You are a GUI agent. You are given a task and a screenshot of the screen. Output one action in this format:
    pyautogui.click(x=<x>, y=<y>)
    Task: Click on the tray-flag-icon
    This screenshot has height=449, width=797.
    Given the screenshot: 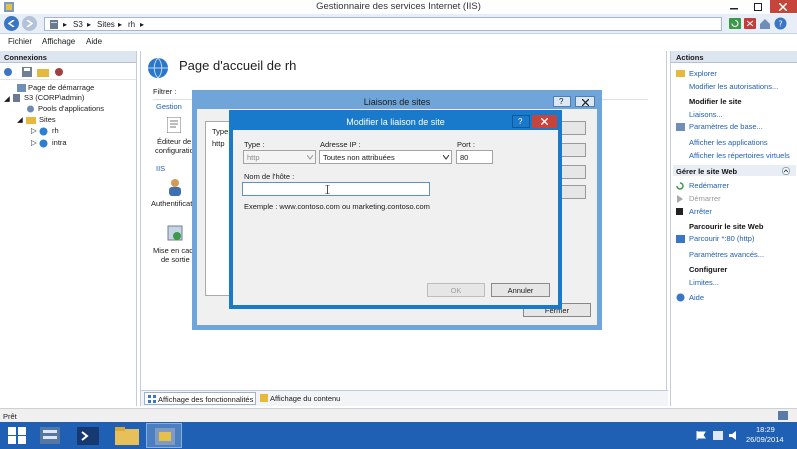 What is the action you would take?
    pyautogui.click(x=701, y=435)
    